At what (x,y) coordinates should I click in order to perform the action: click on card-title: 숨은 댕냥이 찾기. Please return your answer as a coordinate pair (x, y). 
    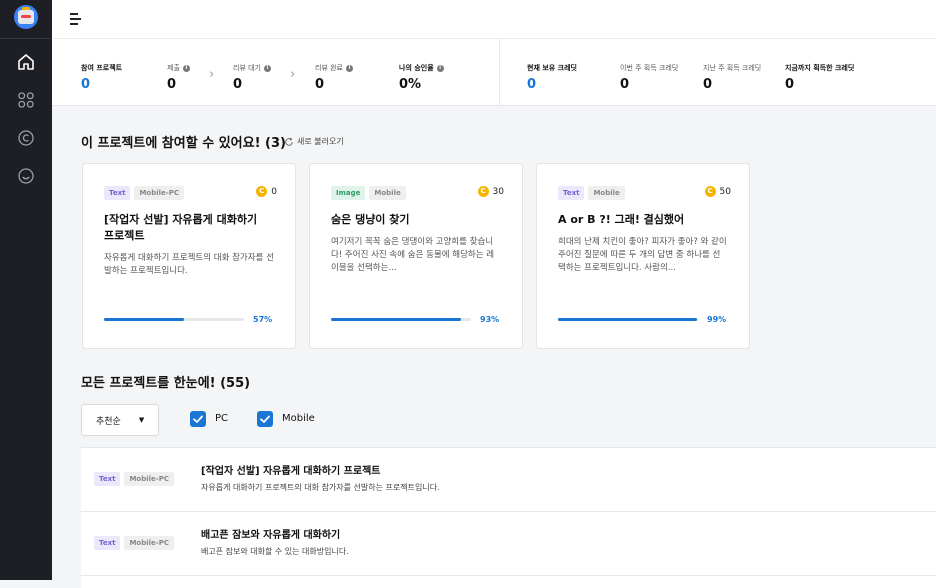
    Looking at the image, I should click on (370, 219).